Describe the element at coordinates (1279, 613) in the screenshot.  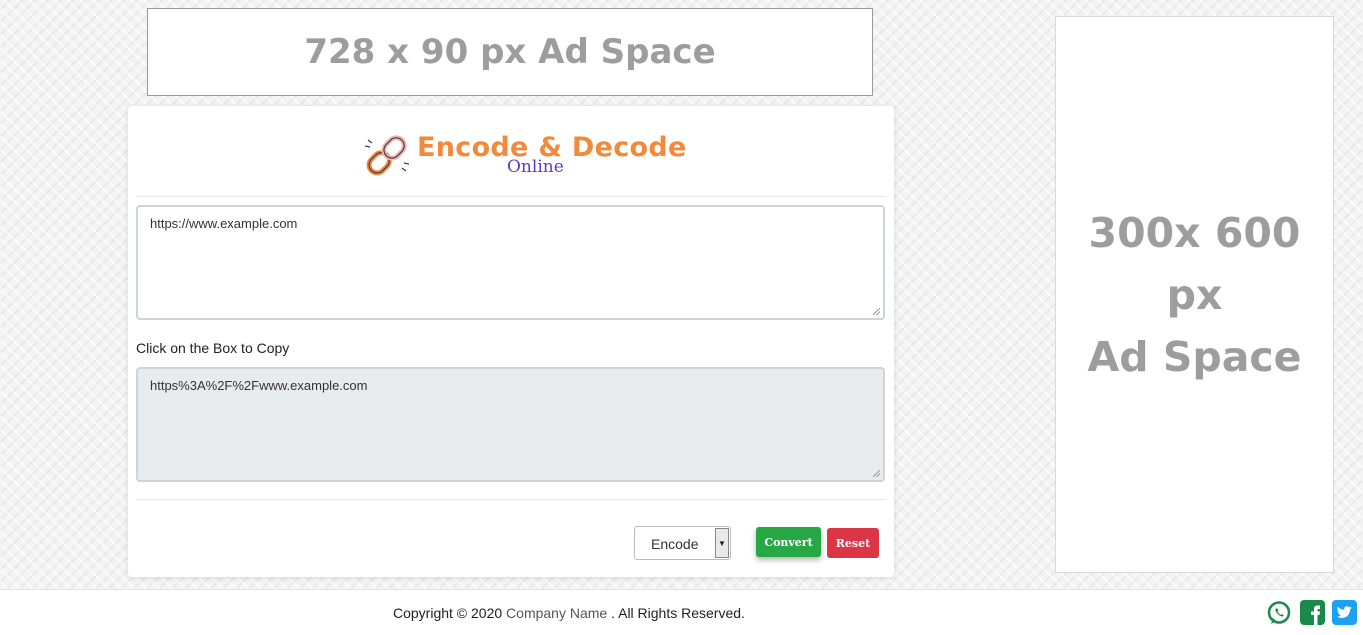
I see `whatsapp-icon` at that location.